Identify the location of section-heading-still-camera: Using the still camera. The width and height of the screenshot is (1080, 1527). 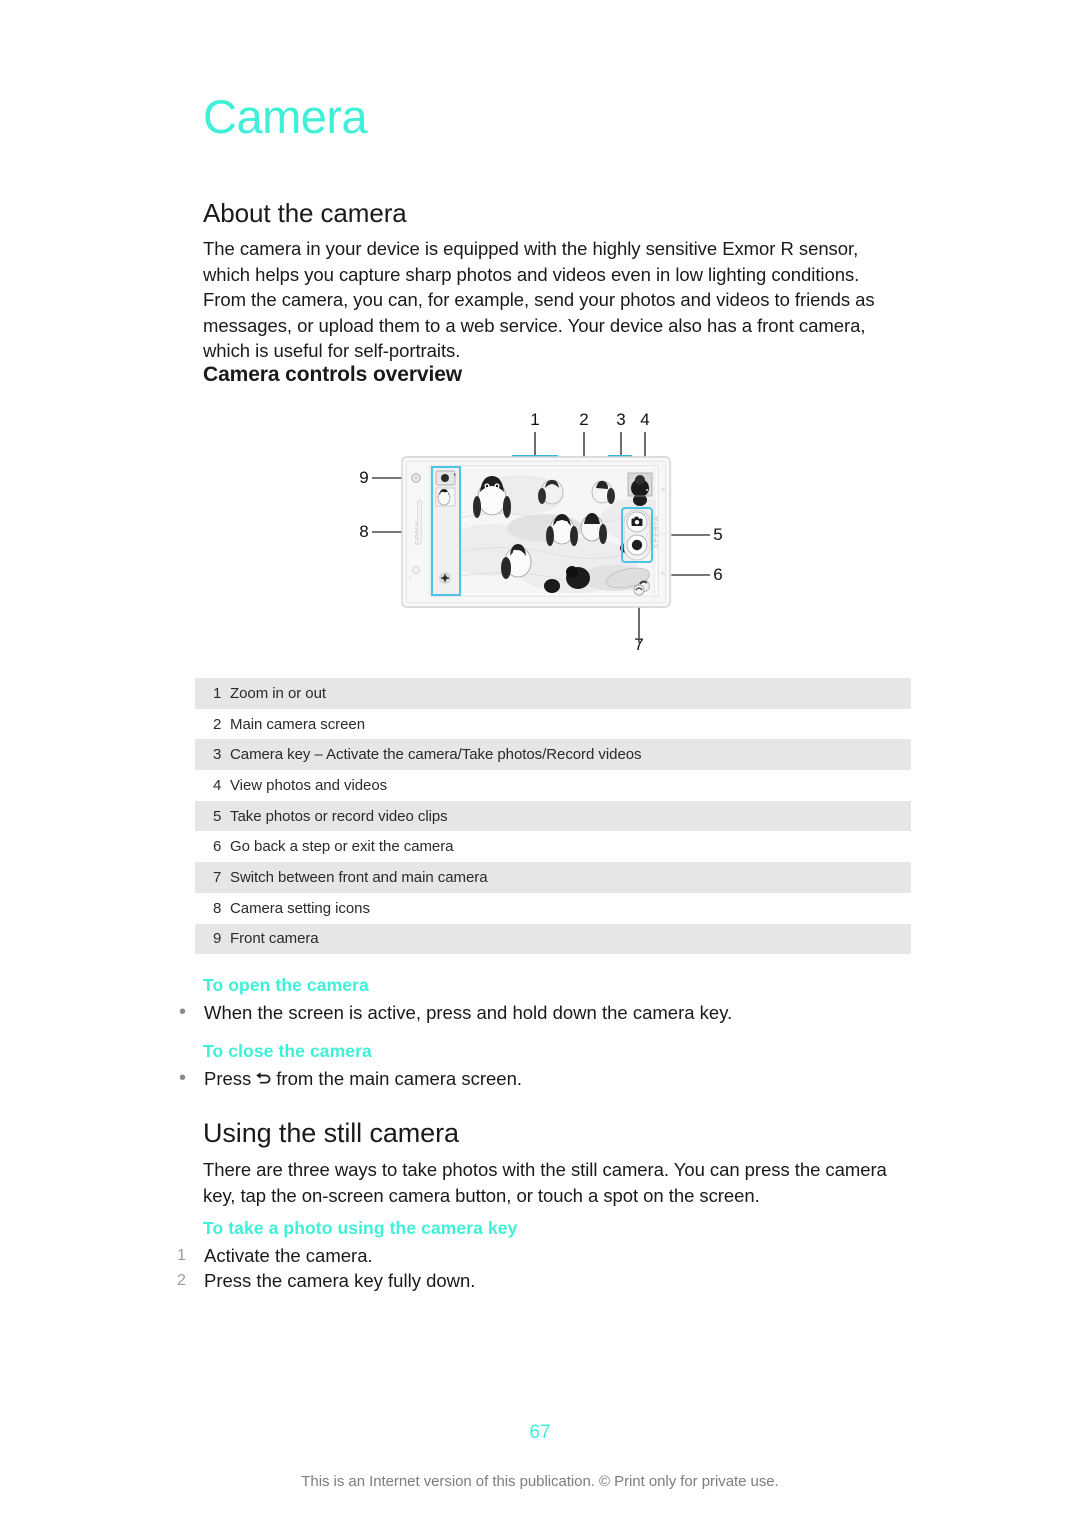
(331, 1133).